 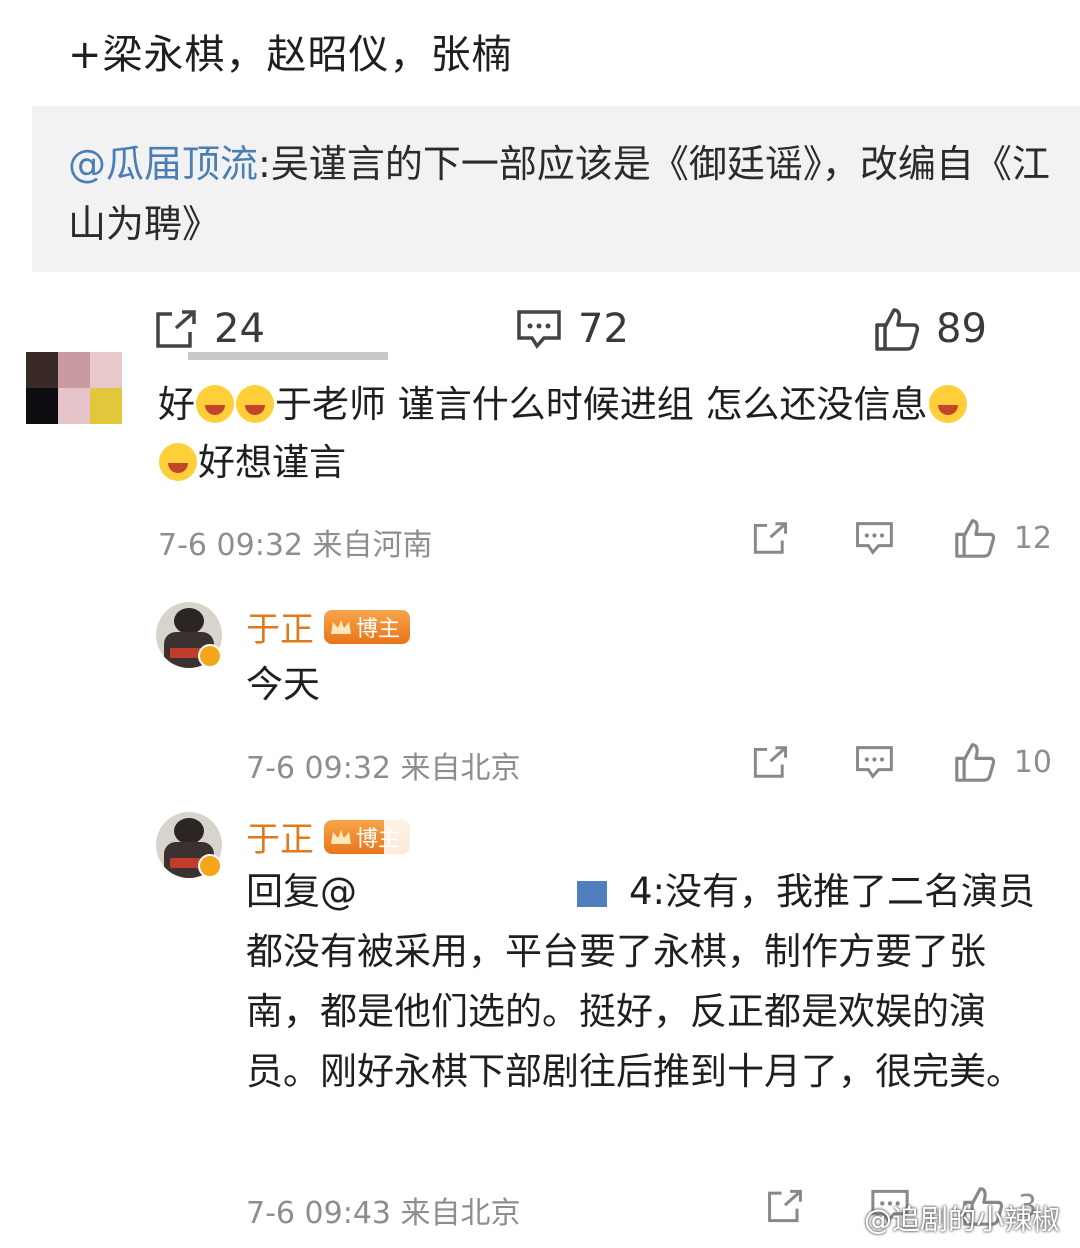 What do you see at coordinates (401, 838) in the screenshot?
I see `blur-patch` at bounding box center [401, 838].